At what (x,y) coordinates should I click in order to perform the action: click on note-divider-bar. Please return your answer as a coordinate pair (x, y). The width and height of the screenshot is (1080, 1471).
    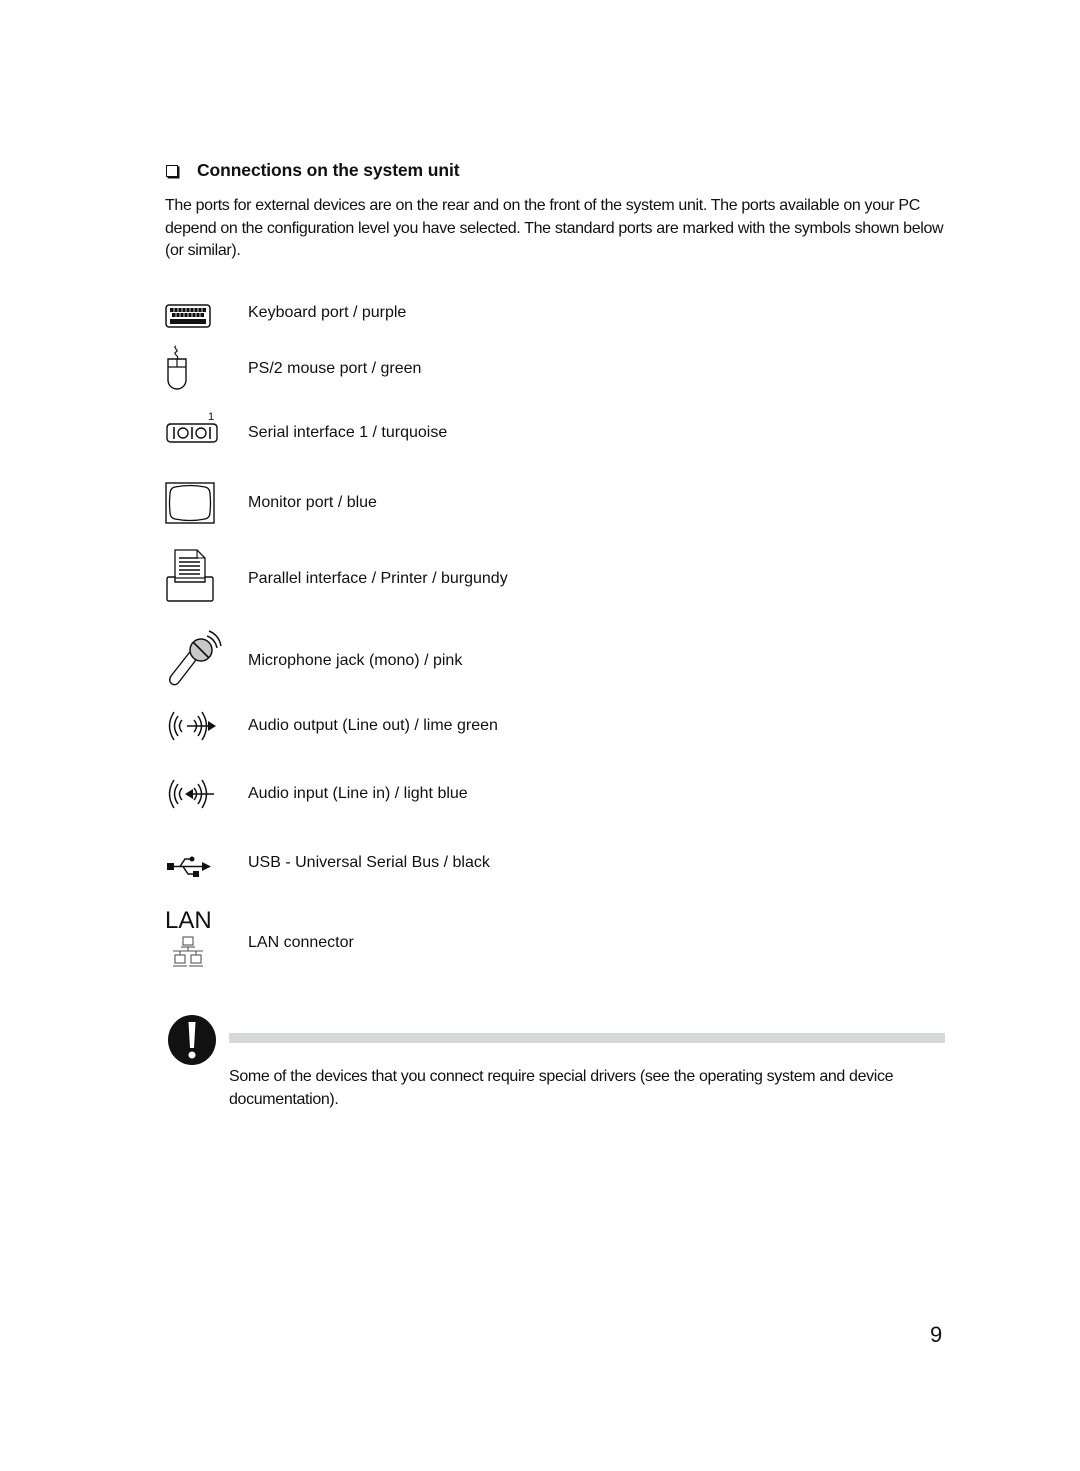
    Looking at the image, I should click on (587, 1038).